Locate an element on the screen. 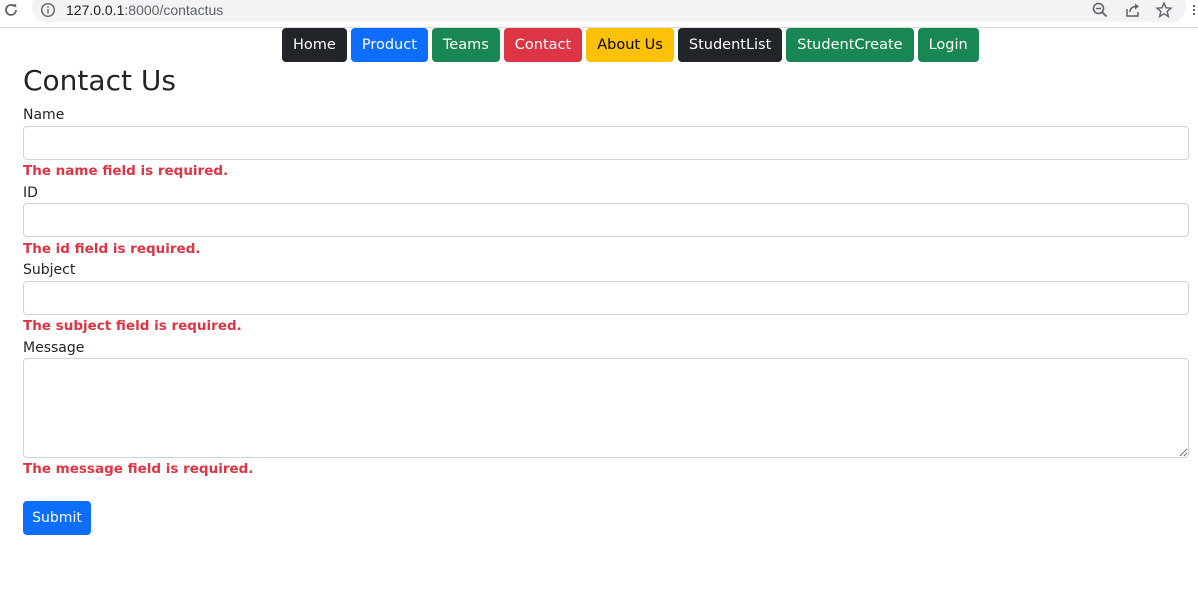 This screenshot has height=606, width=1198. id-input is located at coordinates (606, 220).